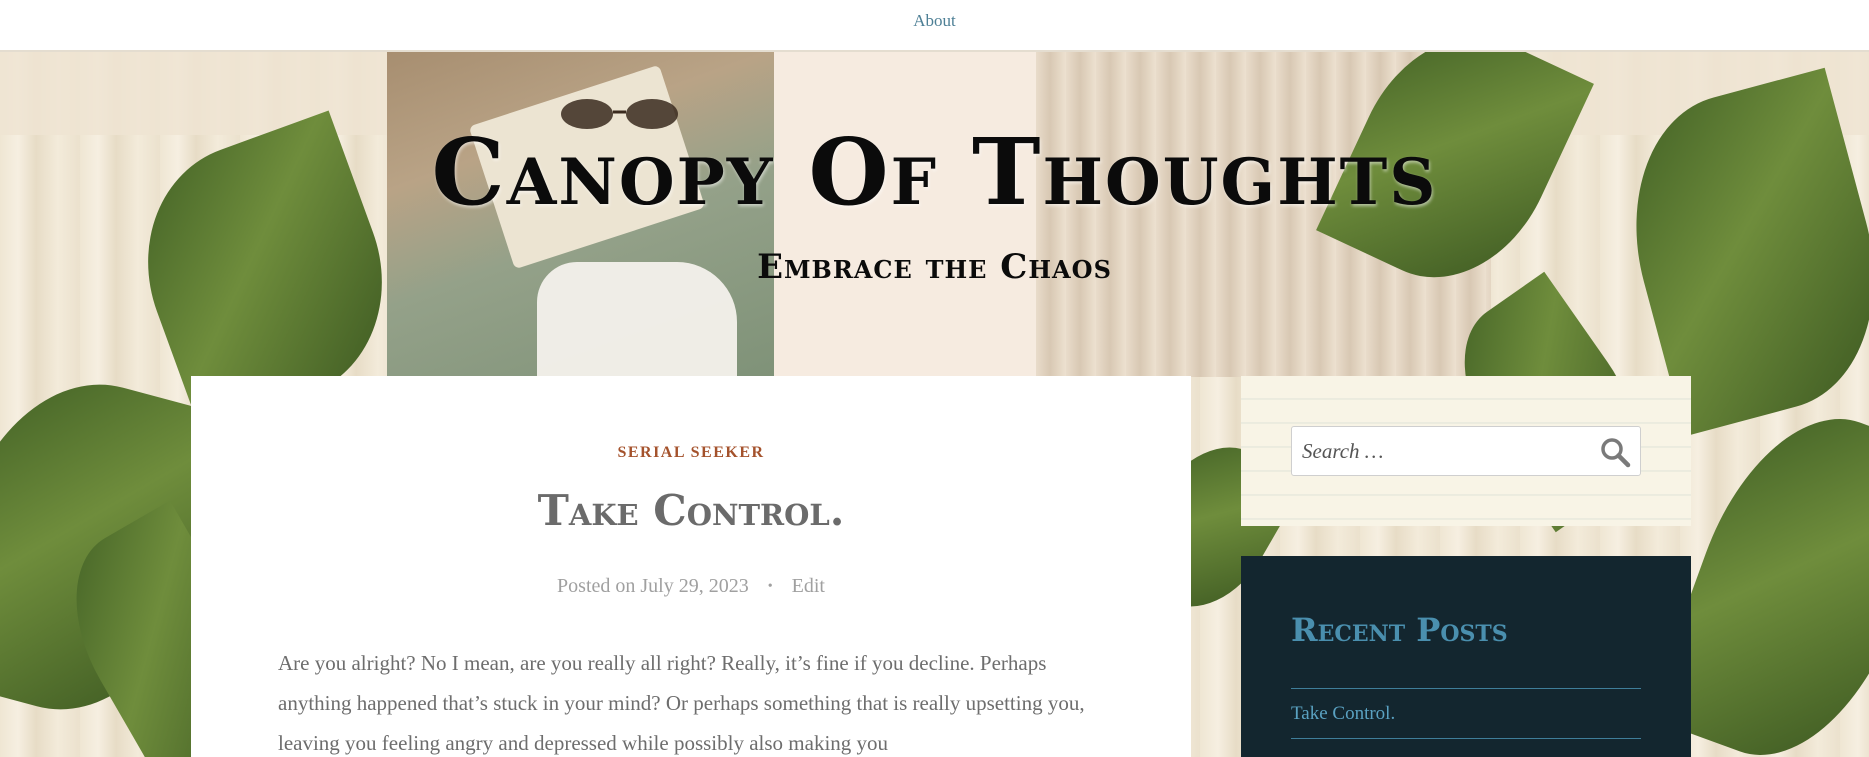 The height and width of the screenshot is (757, 1869). I want to click on posted-on-label: Posted on, so click(596, 586).